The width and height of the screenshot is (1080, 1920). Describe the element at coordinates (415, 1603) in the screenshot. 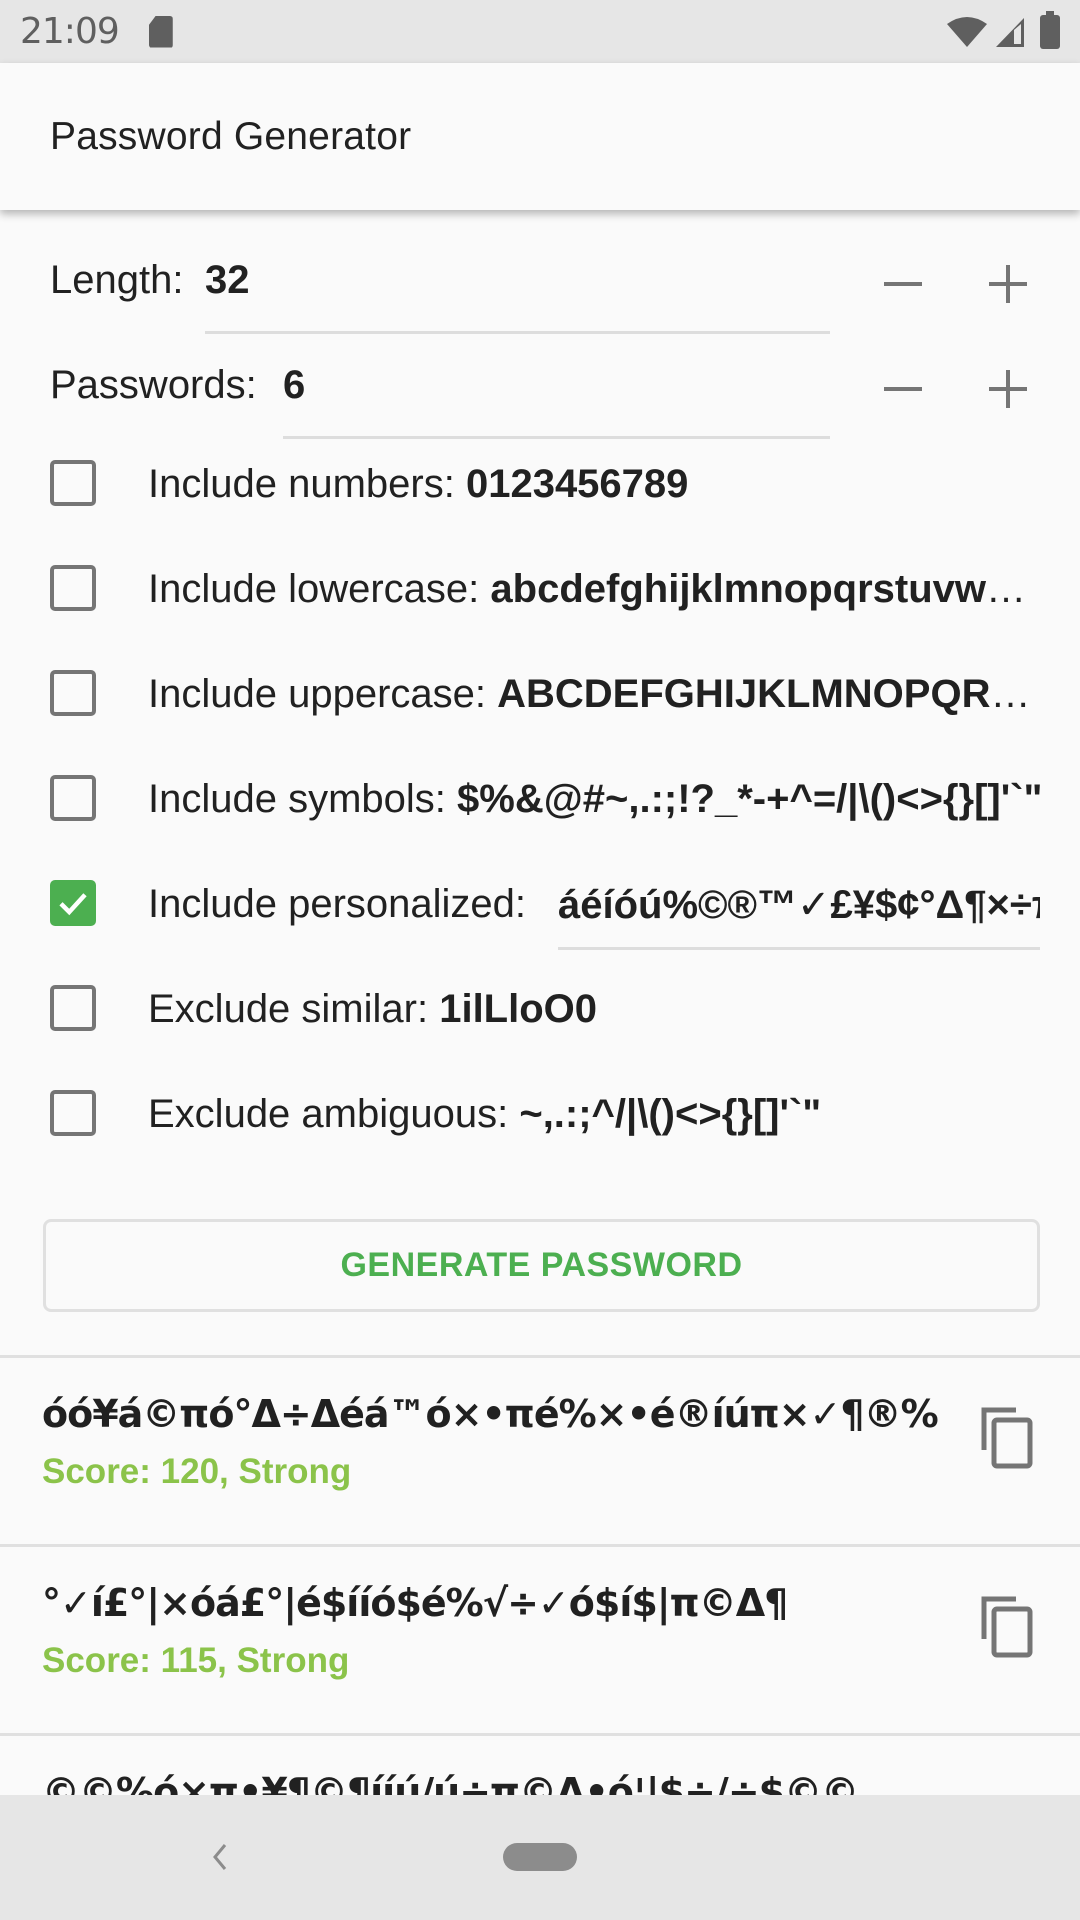

I see `password-text: °✓í£°|×óá£°|é$ííó$é%√÷✓ó$í$|π©Δ¶` at that location.